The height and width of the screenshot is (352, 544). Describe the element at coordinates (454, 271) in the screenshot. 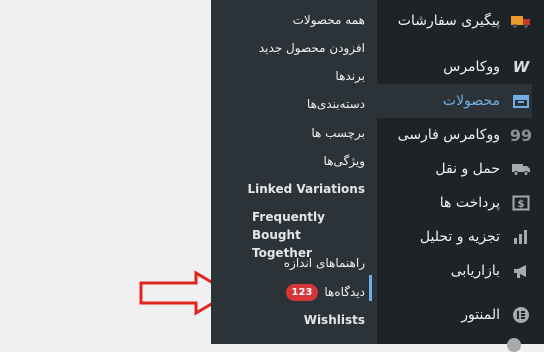

I see `menu-item-marketing: بازاریابی` at that location.